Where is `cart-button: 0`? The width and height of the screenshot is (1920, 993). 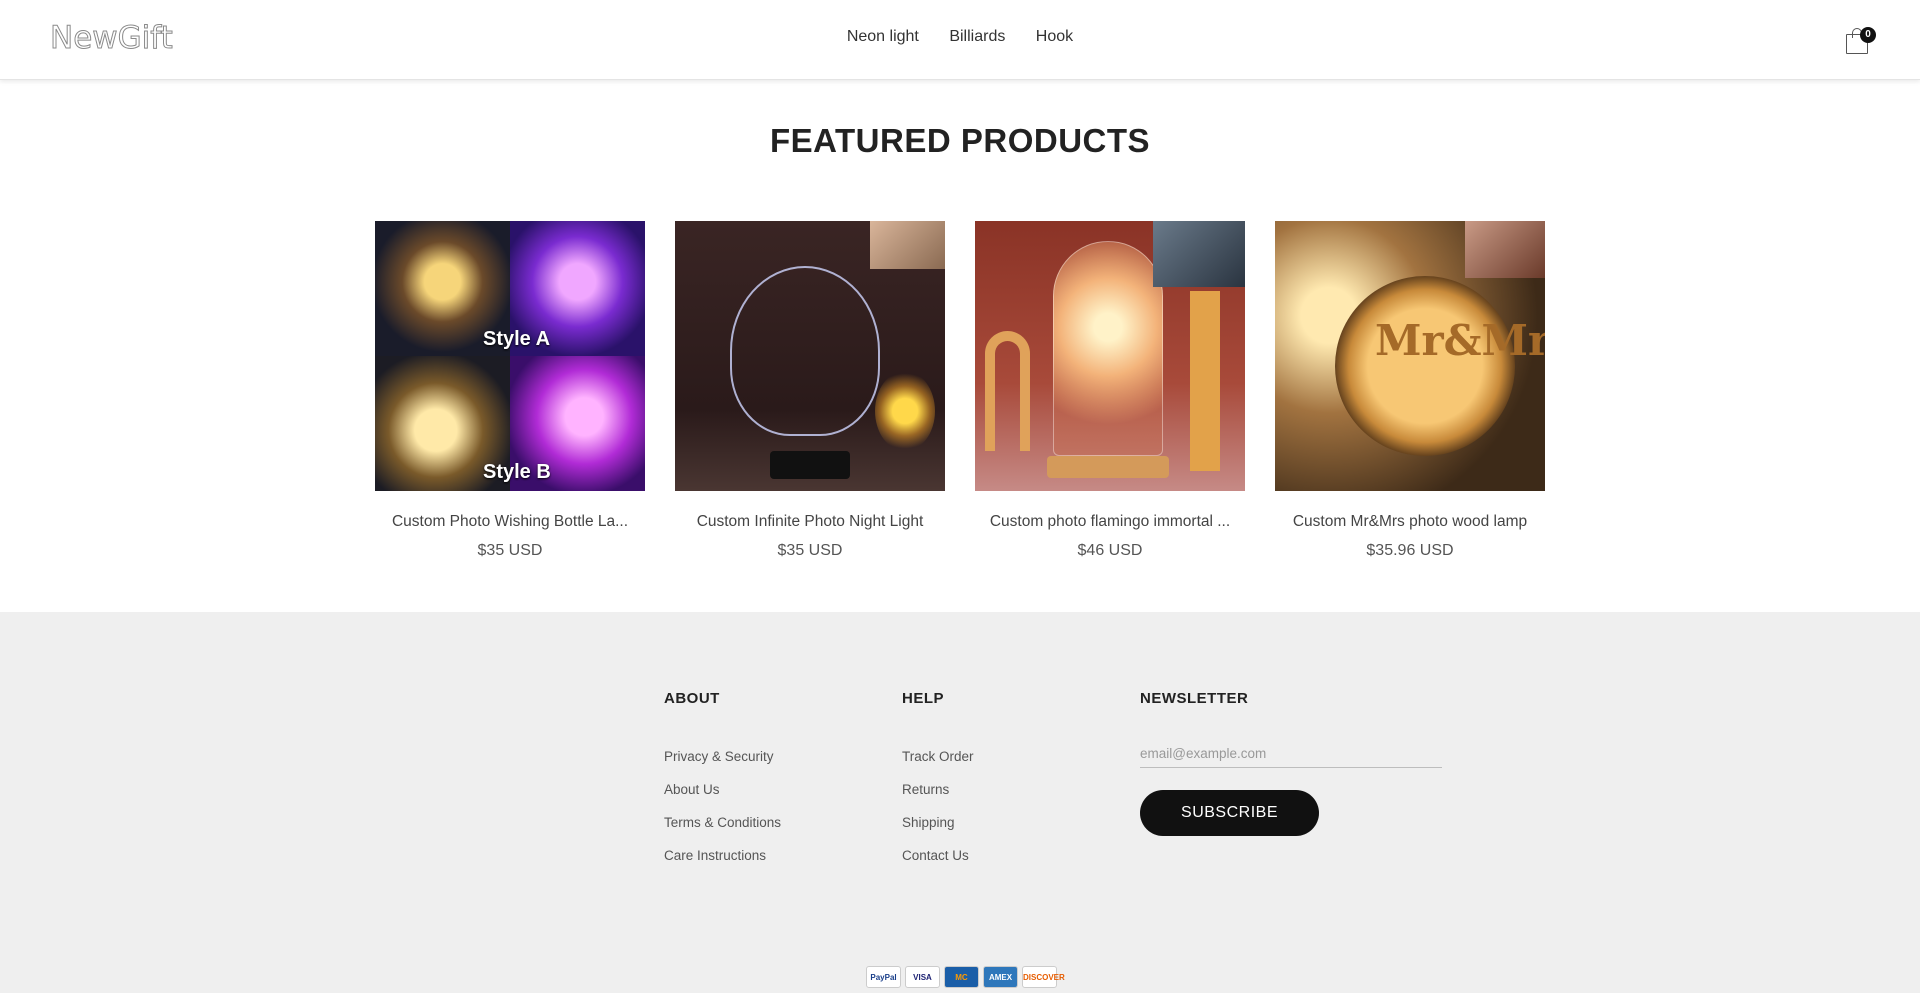
cart-button: 0 is located at coordinates (1861, 40).